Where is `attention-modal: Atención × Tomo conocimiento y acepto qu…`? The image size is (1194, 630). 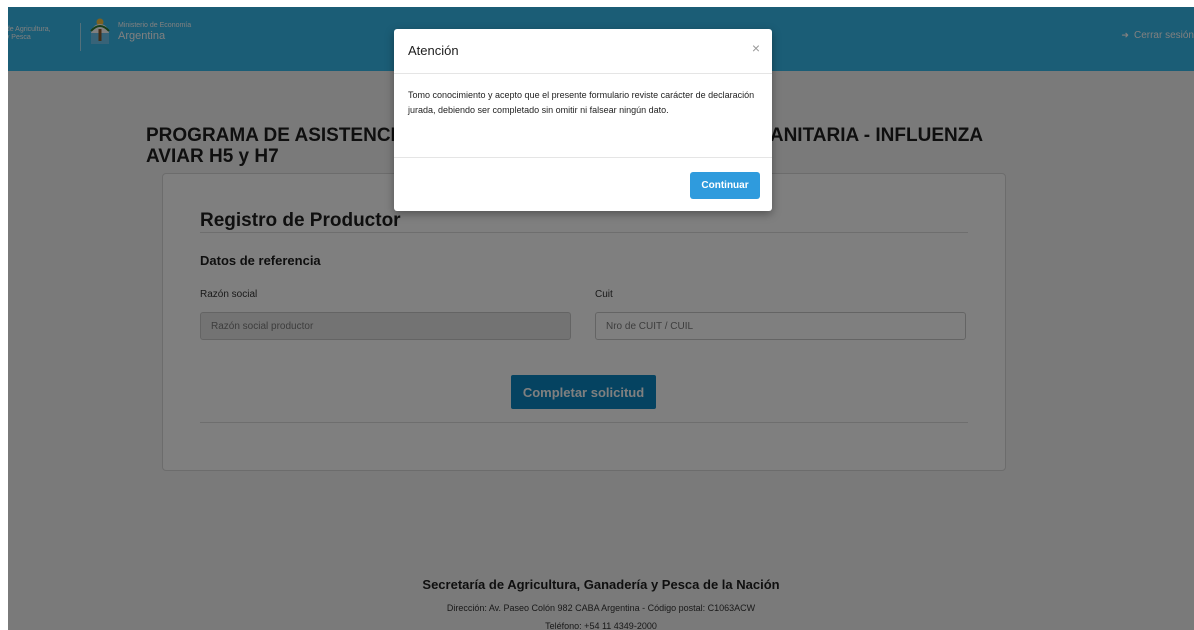 attention-modal: Atención × Tomo conocimiento y acepto qu… is located at coordinates (583, 120).